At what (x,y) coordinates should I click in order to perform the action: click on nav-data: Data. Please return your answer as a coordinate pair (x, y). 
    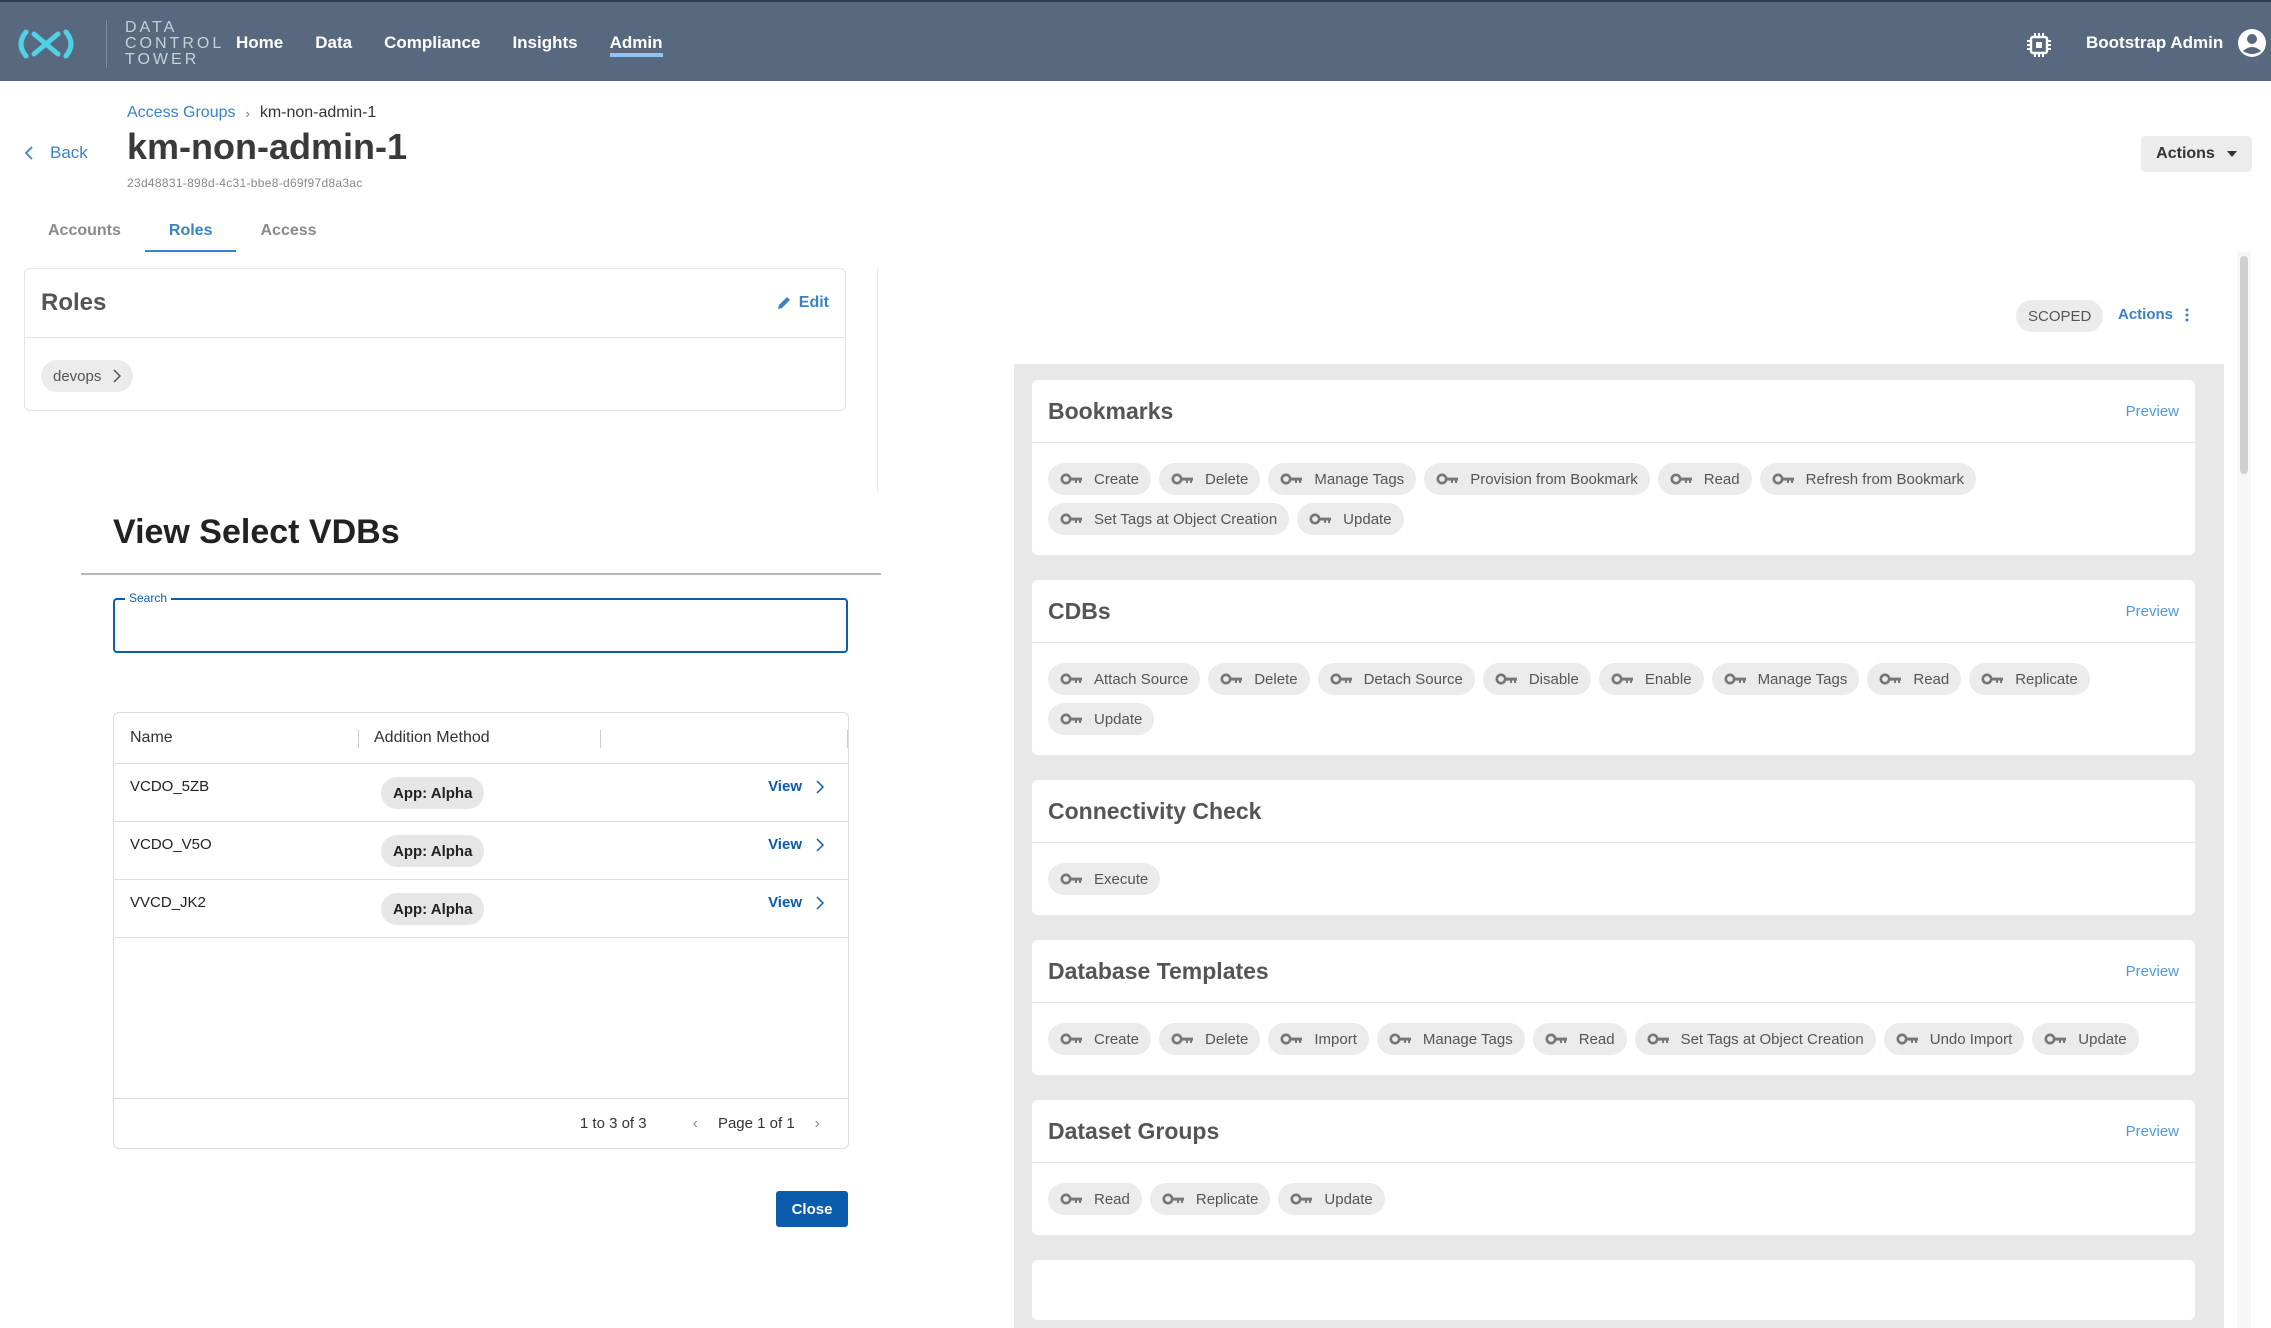
    Looking at the image, I should click on (333, 42).